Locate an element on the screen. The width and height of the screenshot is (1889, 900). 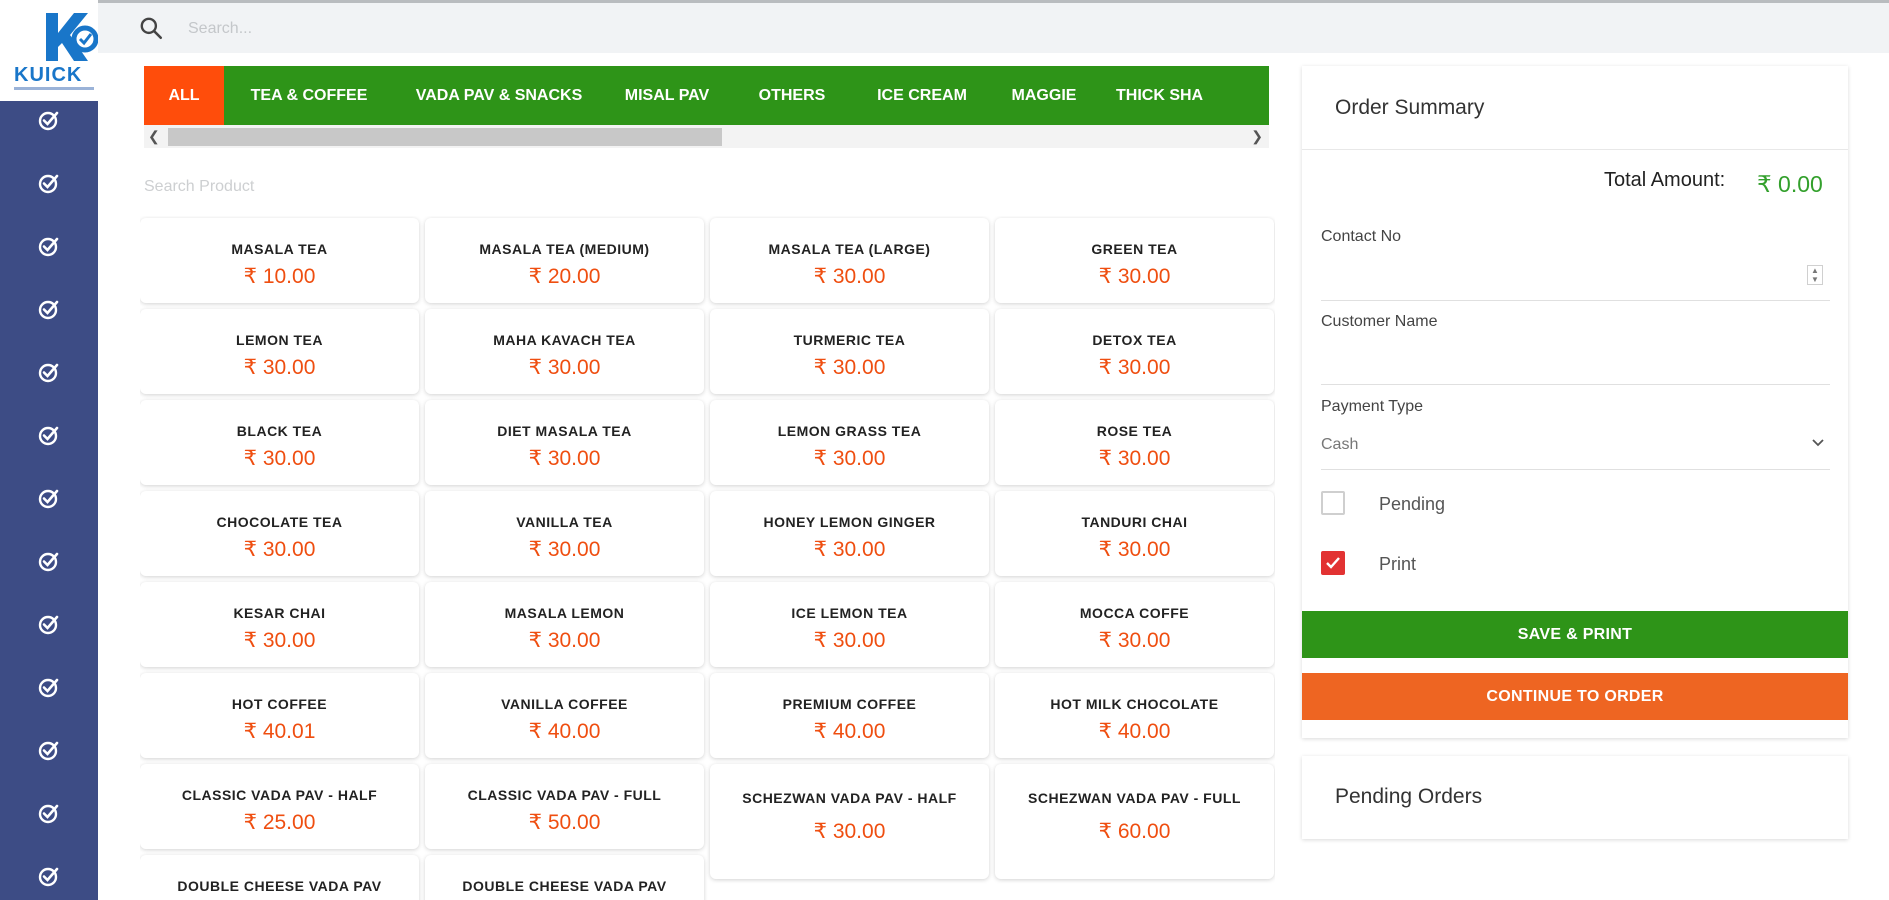
product-card: SCHEZWAN VADA PAV - FULL ₹ 60.00 is located at coordinates (1134, 821).